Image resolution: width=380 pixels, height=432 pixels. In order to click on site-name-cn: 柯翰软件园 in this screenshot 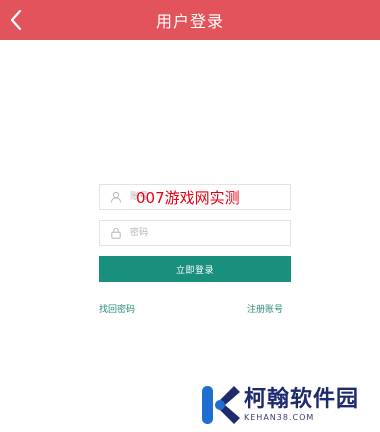, I will do `click(302, 399)`.